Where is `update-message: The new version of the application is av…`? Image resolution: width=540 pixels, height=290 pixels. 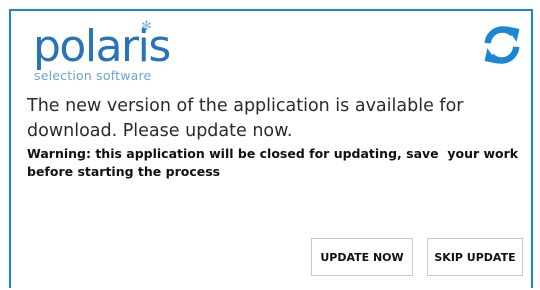 update-message: The new version of the application is av… is located at coordinates (245, 118).